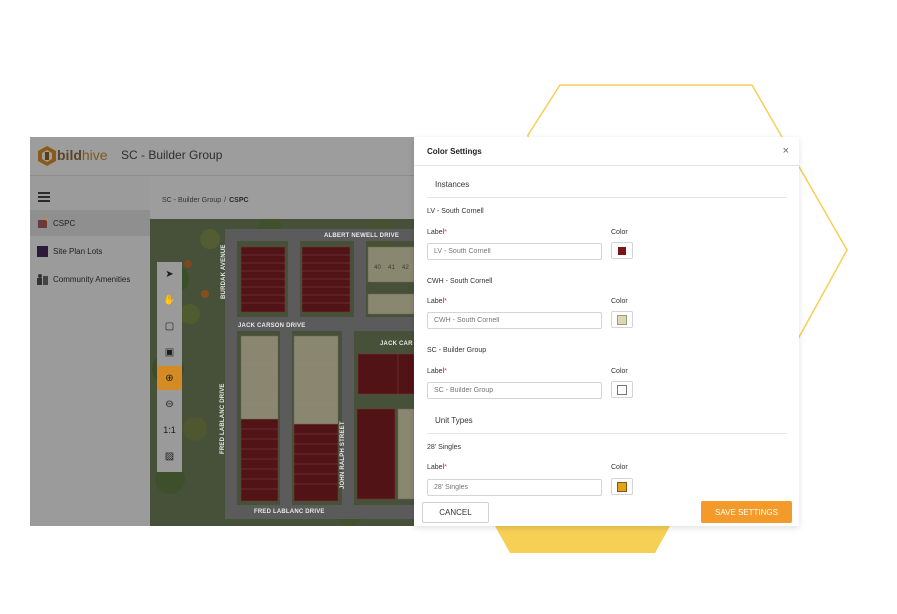  Describe the element at coordinates (239, 200) in the screenshot. I see `breadcrumb-current: CSPC` at that location.